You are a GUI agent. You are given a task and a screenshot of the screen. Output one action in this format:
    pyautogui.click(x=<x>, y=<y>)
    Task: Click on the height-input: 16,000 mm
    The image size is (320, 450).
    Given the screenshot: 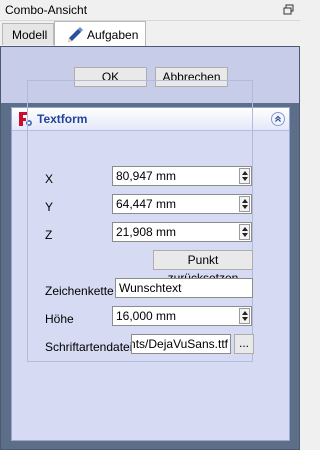 What is the action you would take?
    pyautogui.click(x=182, y=316)
    